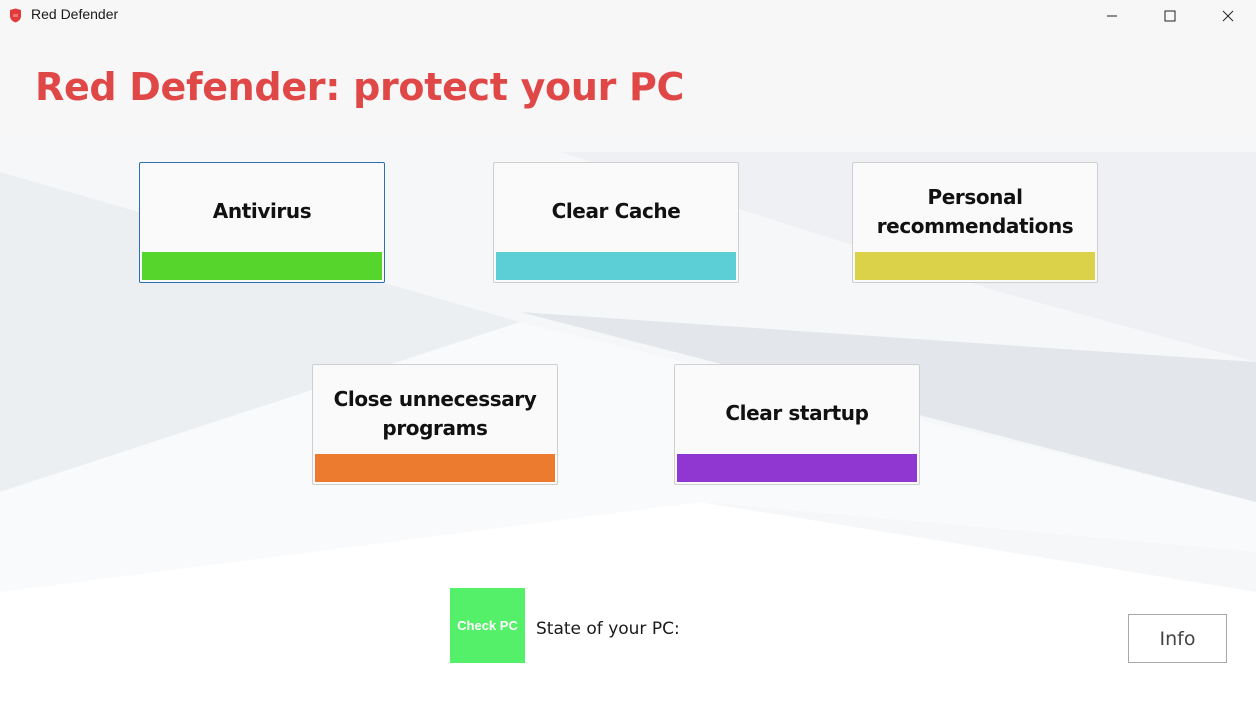 The image size is (1256, 705). What do you see at coordinates (487, 625) in the screenshot?
I see `check-pc-button: Check PC` at bounding box center [487, 625].